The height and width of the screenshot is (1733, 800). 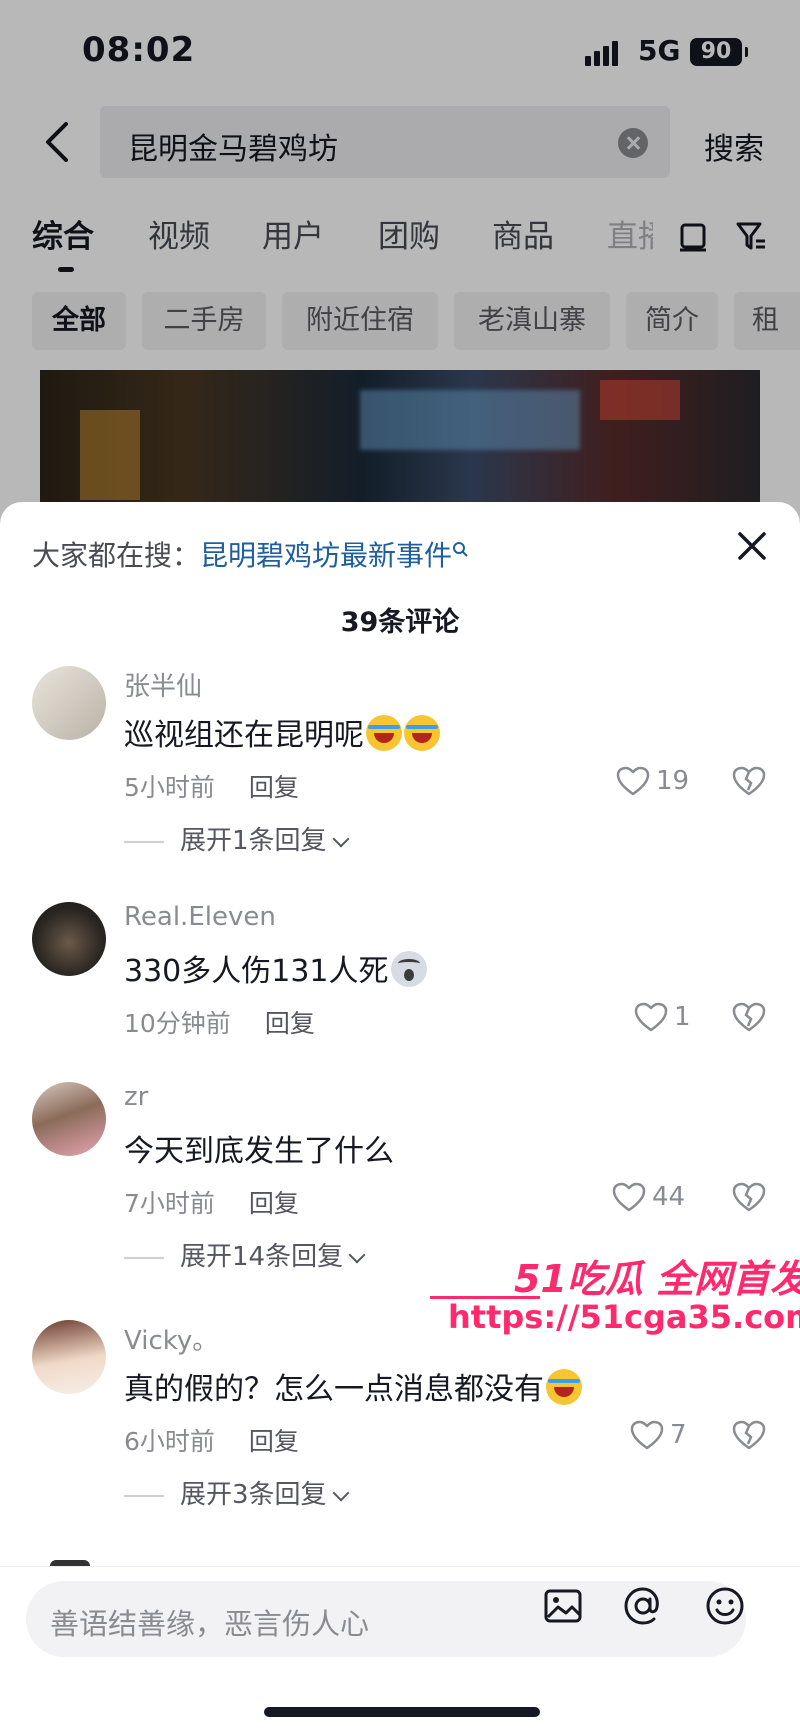 What do you see at coordinates (237, 838) in the screenshot?
I see `expand-replies: 展开1条回复` at bounding box center [237, 838].